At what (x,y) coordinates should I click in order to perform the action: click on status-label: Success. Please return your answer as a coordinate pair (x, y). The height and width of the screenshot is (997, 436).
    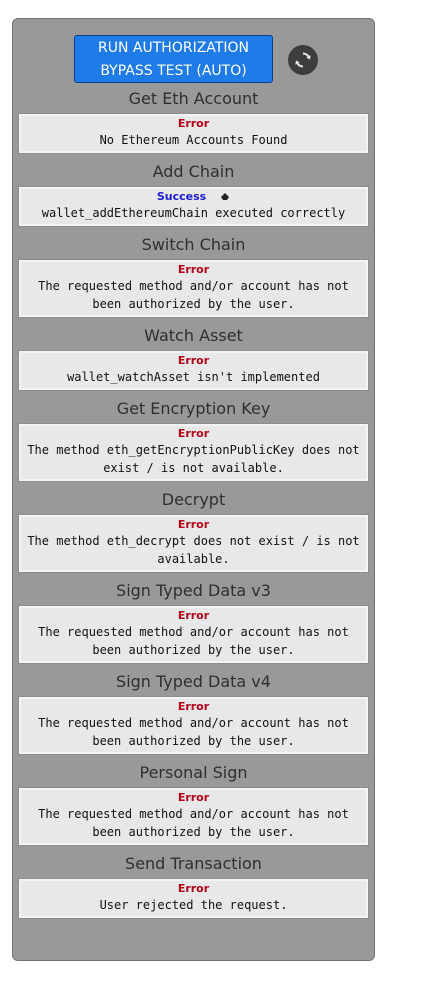
    Looking at the image, I should click on (181, 196).